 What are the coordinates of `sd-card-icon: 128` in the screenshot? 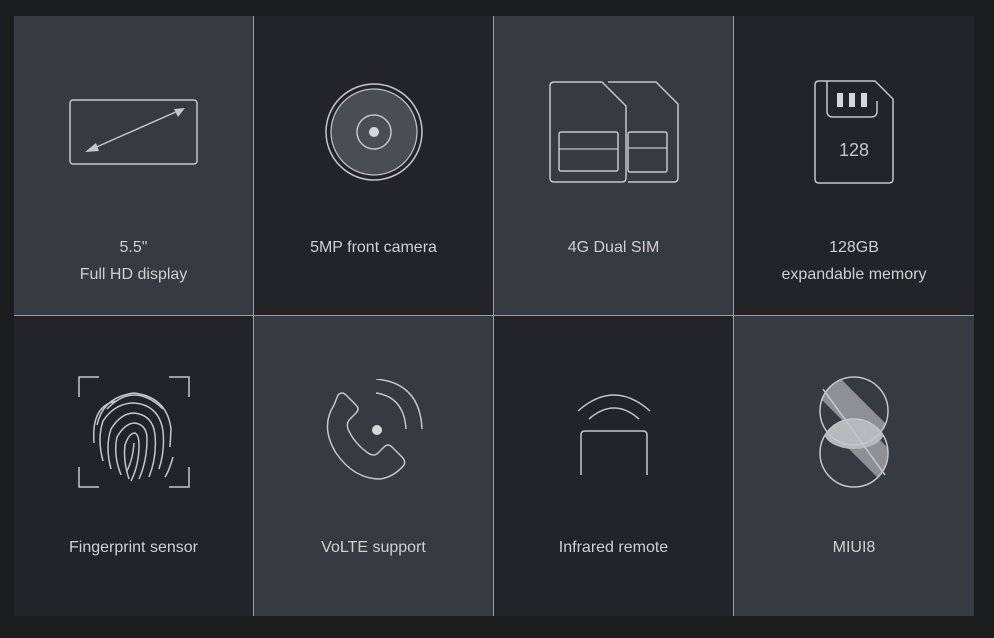 It's located at (854, 132).